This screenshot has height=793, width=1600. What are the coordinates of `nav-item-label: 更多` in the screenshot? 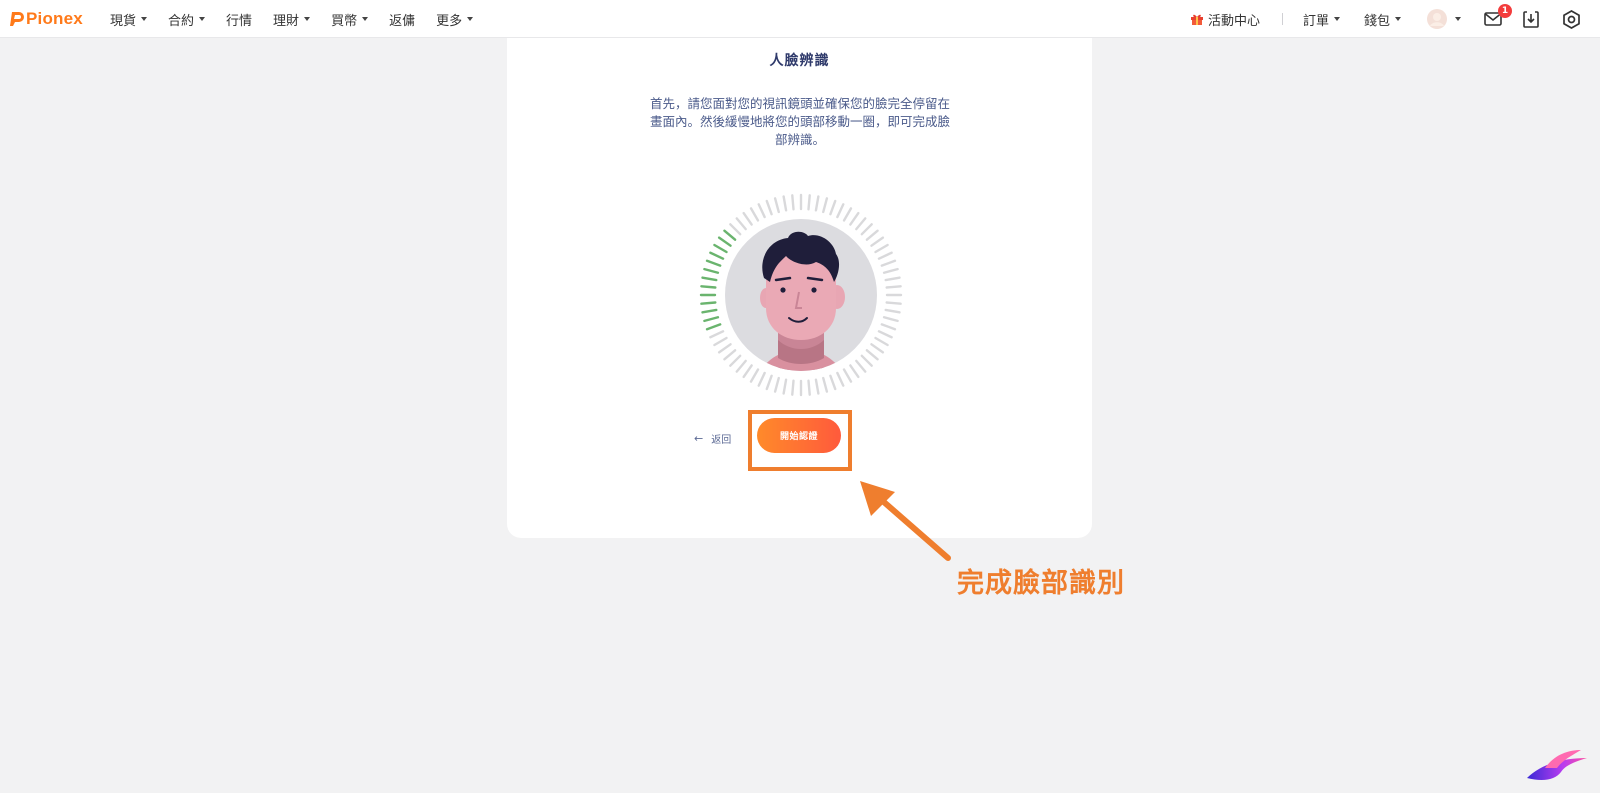 It's located at (449, 21).